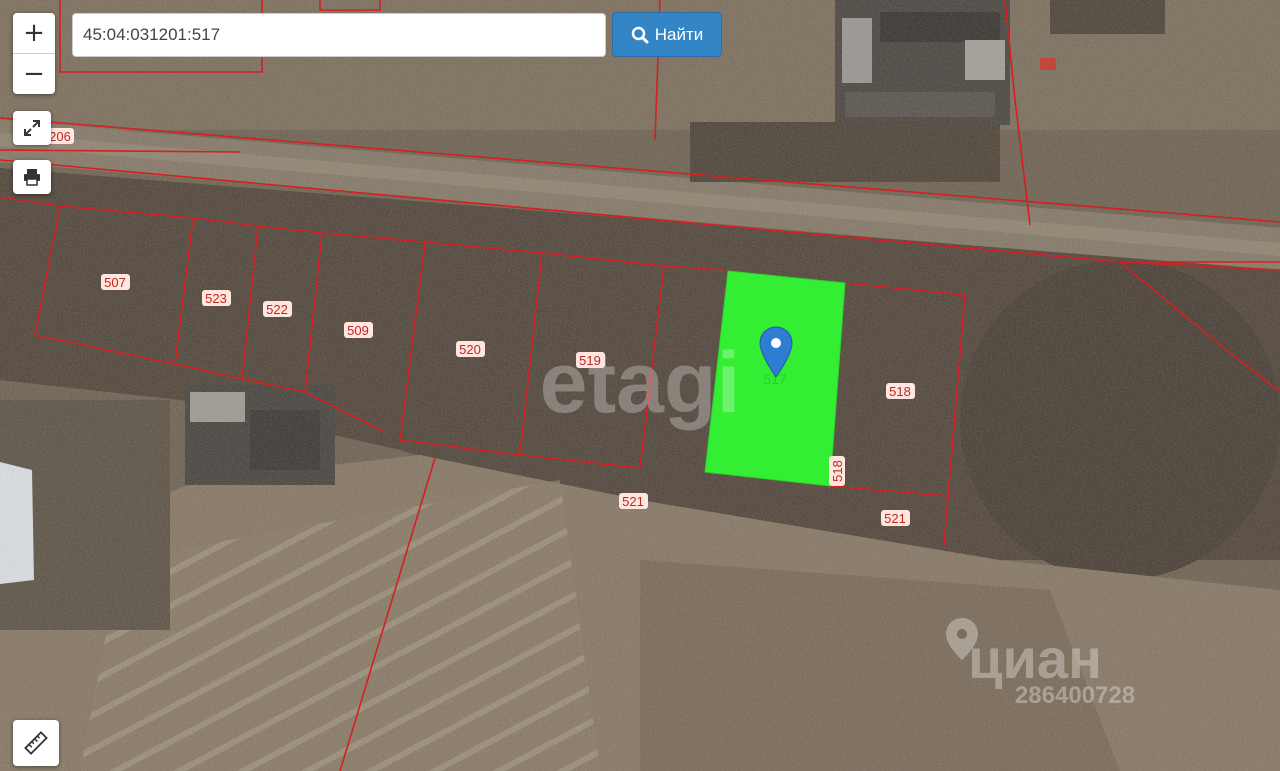  I want to click on magnifier-icon, so click(640, 34).